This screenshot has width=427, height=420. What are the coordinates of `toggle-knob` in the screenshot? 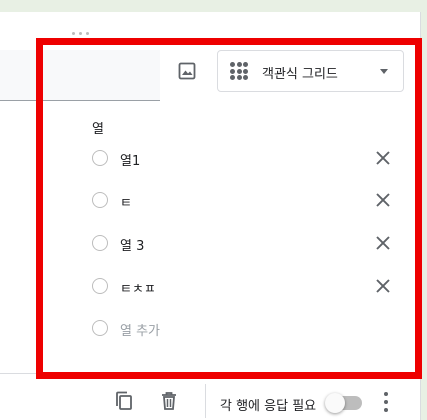 It's located at (335, 403).